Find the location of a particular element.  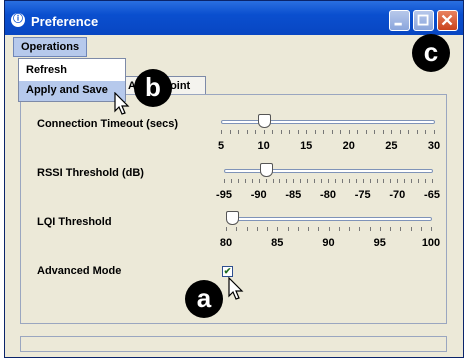

connection-timeout-slider: 5 10 15 20 25 30 is located at coordinates (329, 136).